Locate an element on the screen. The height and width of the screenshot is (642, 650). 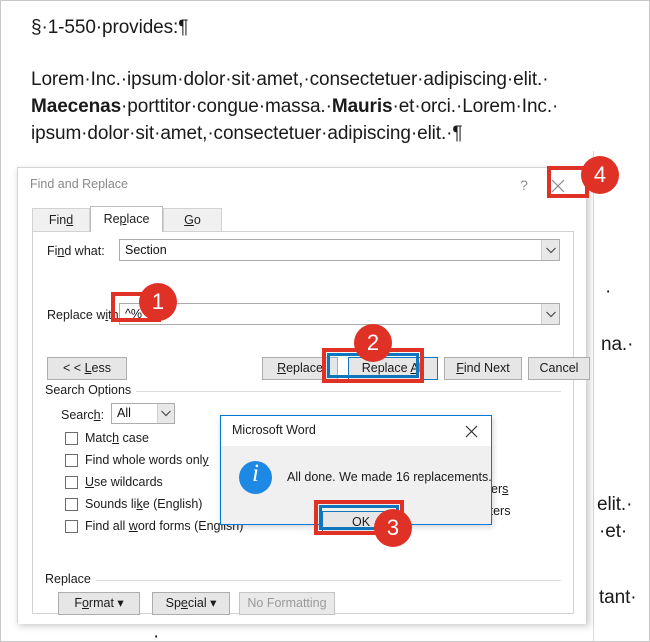
search-direction-value: All is located at coordinates (124, 413).